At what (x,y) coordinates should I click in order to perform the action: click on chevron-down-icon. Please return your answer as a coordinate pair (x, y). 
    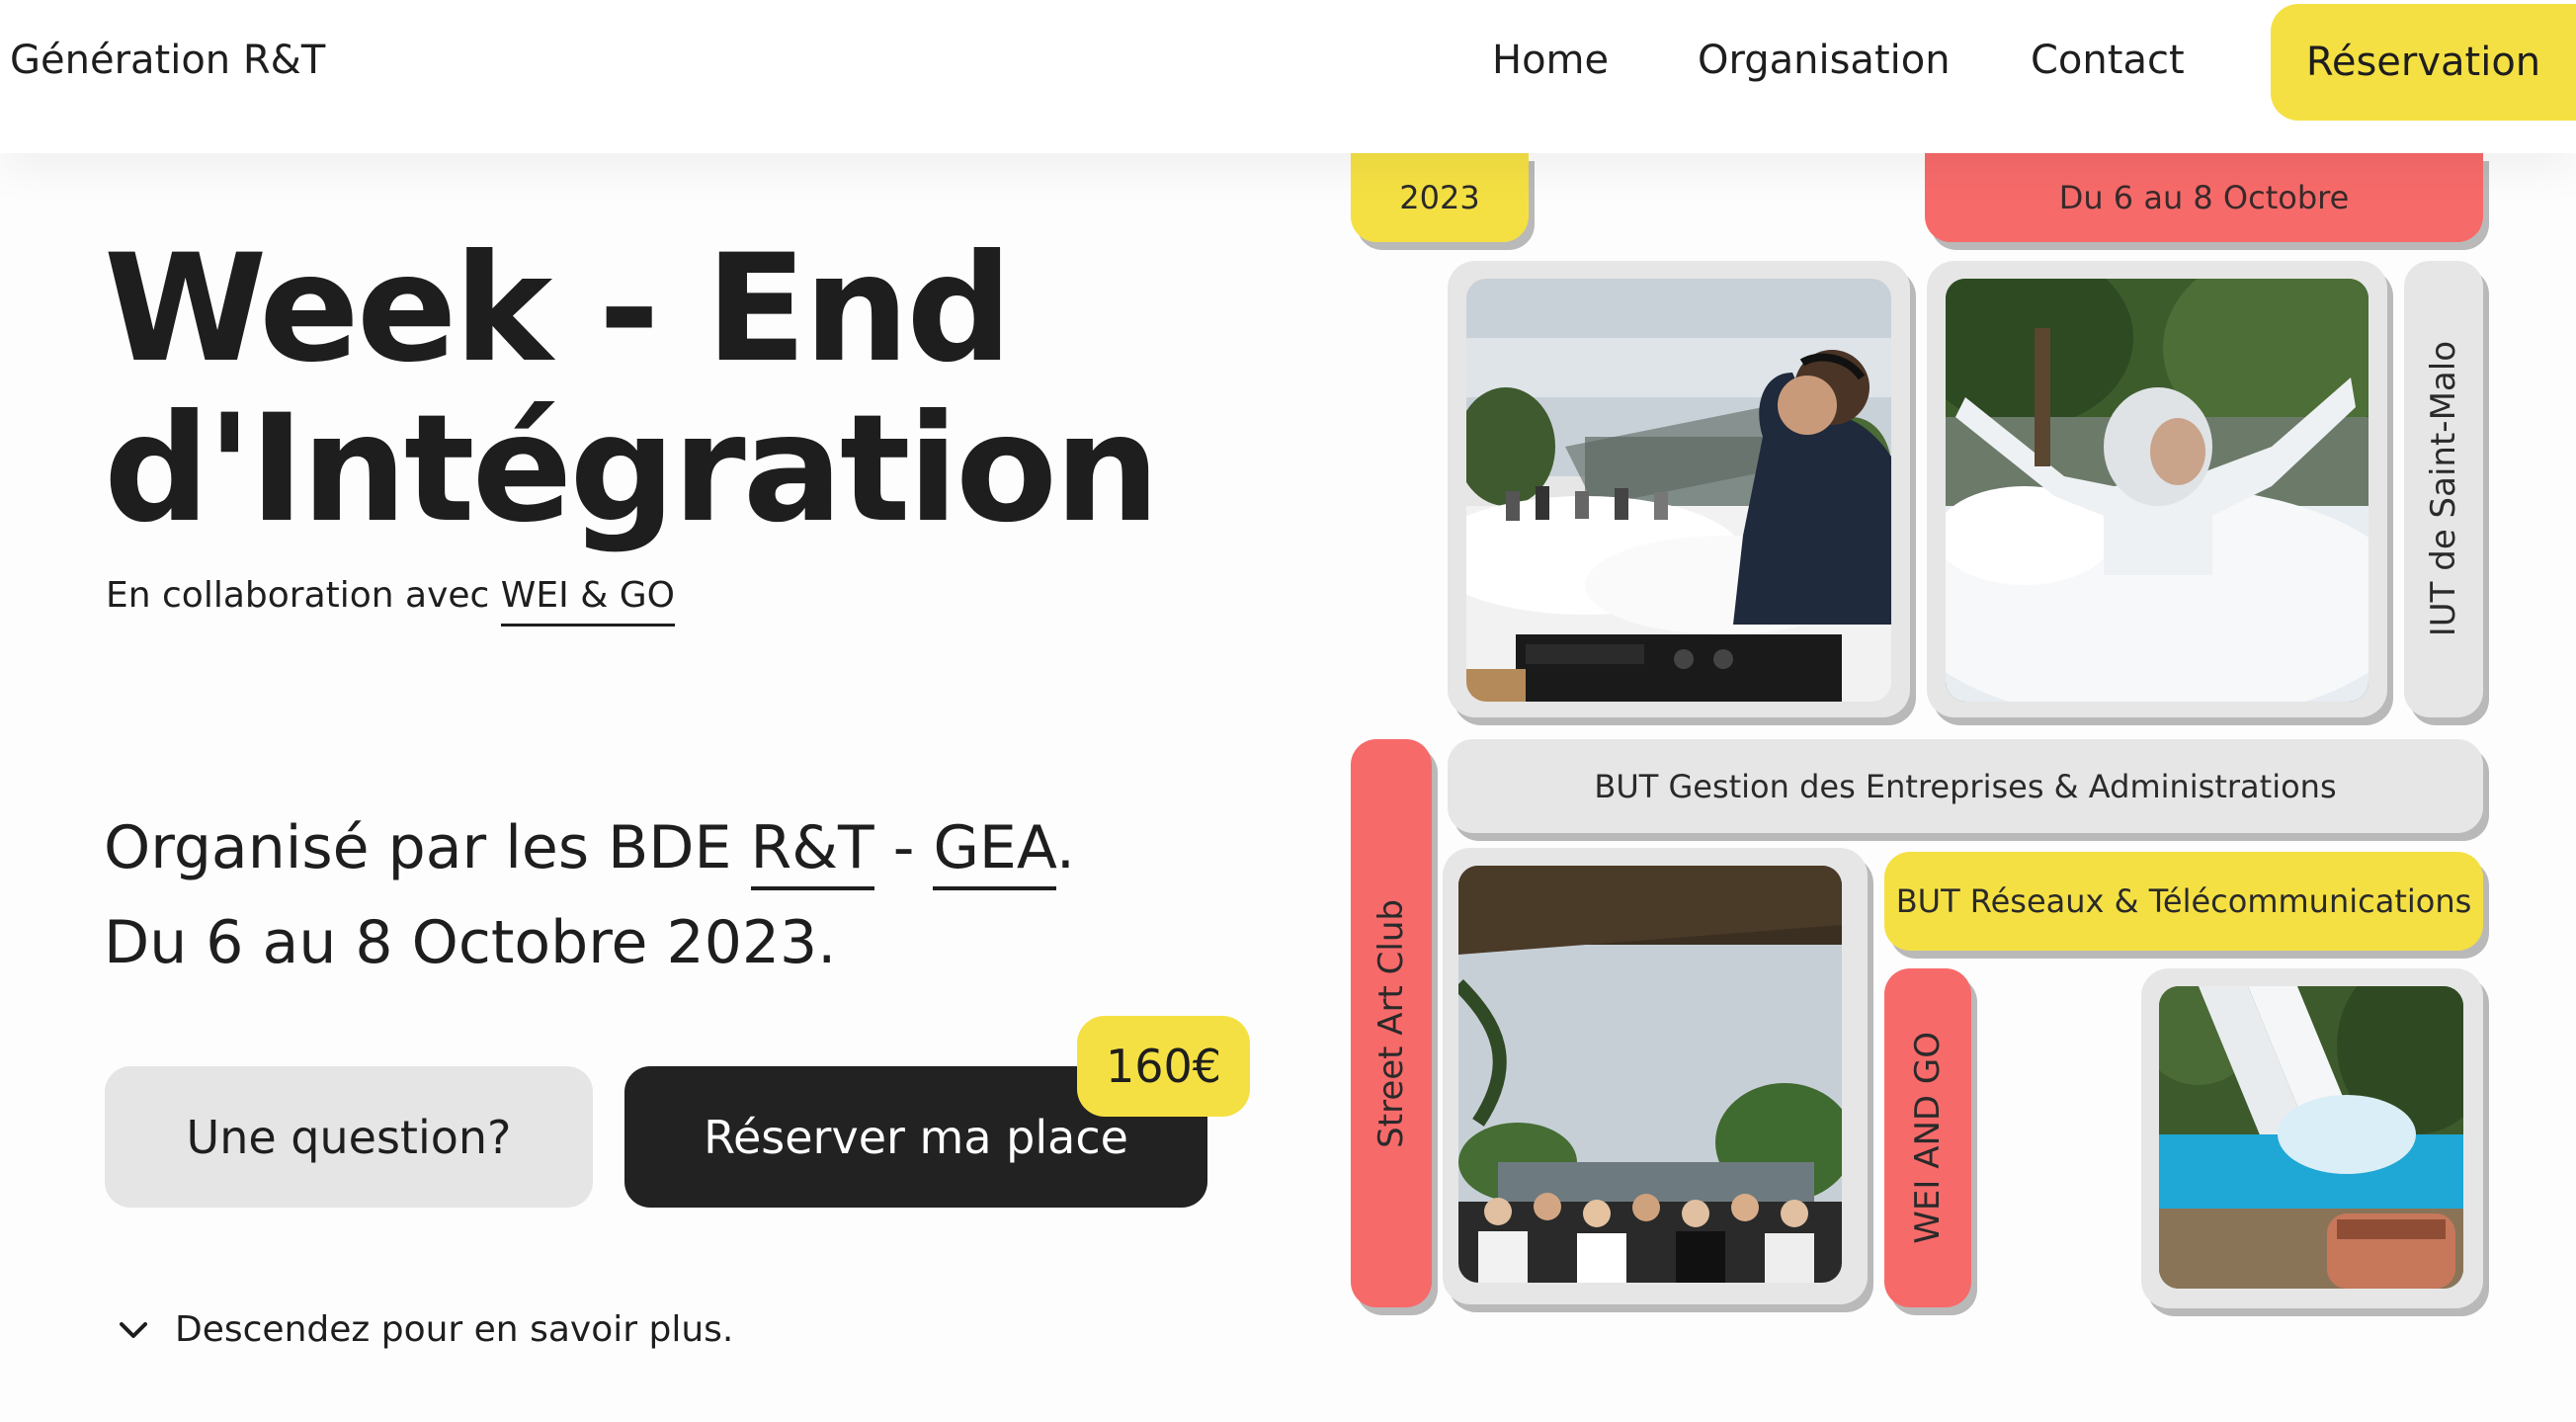
    Looking at the image, I should click on (133, 1329).